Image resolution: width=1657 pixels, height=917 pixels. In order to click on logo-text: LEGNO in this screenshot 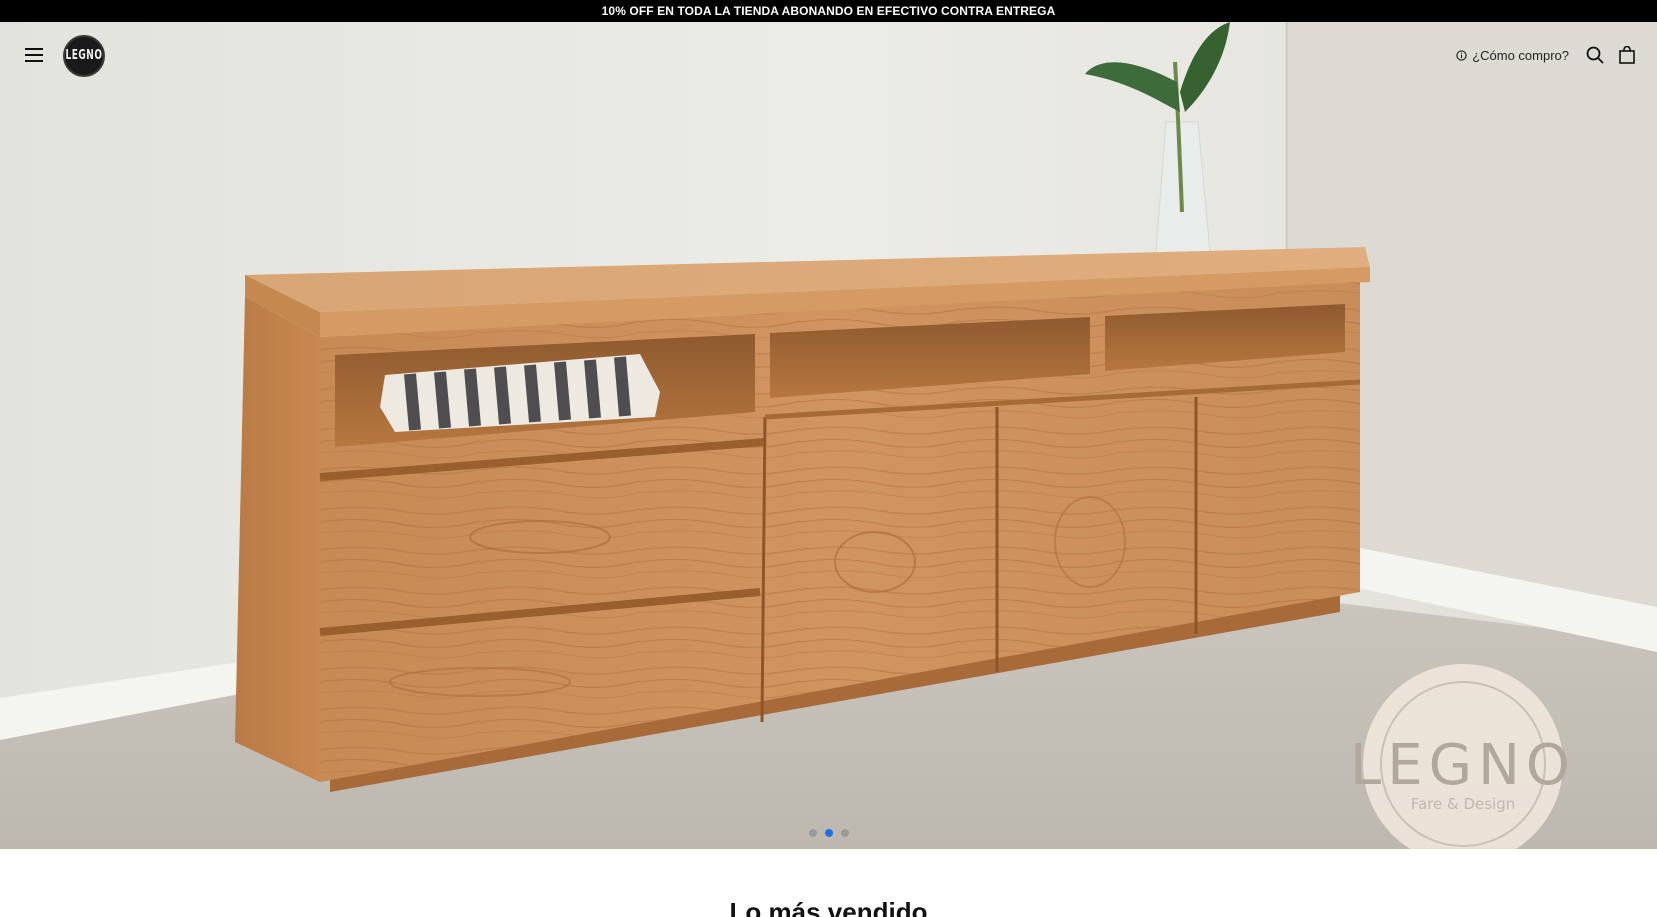, I will do `click(84, 56)`.